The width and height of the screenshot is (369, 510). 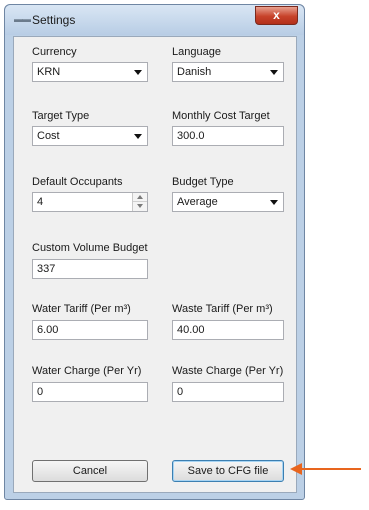 What do you see at coordinates (49, 72) in the screenshot?
I see `currency-value: KRN` at bounding box center [49, 72].